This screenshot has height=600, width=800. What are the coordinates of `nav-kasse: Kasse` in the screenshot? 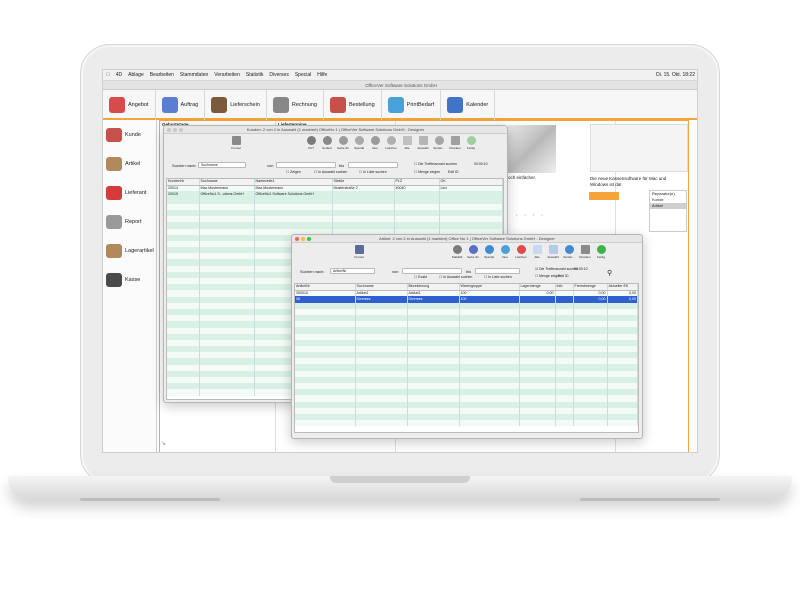 It's located at (129, 279).